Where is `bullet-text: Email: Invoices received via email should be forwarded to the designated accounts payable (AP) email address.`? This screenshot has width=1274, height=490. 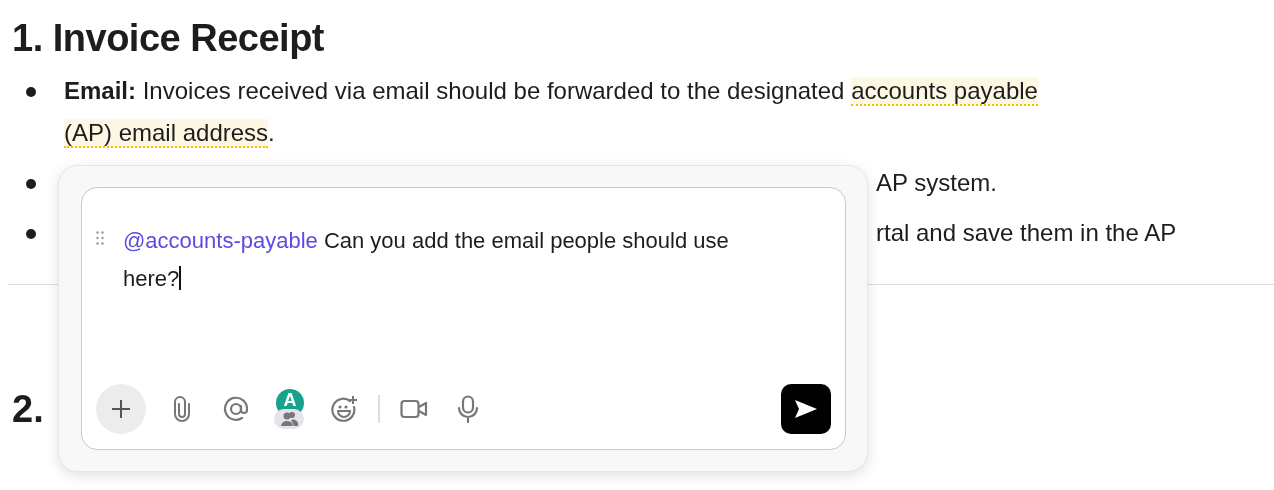
bullet-text: Email: Invoices received via email should be forwarded to the designated accounts payable (AP) email address. is located at coordinates (551, 113).